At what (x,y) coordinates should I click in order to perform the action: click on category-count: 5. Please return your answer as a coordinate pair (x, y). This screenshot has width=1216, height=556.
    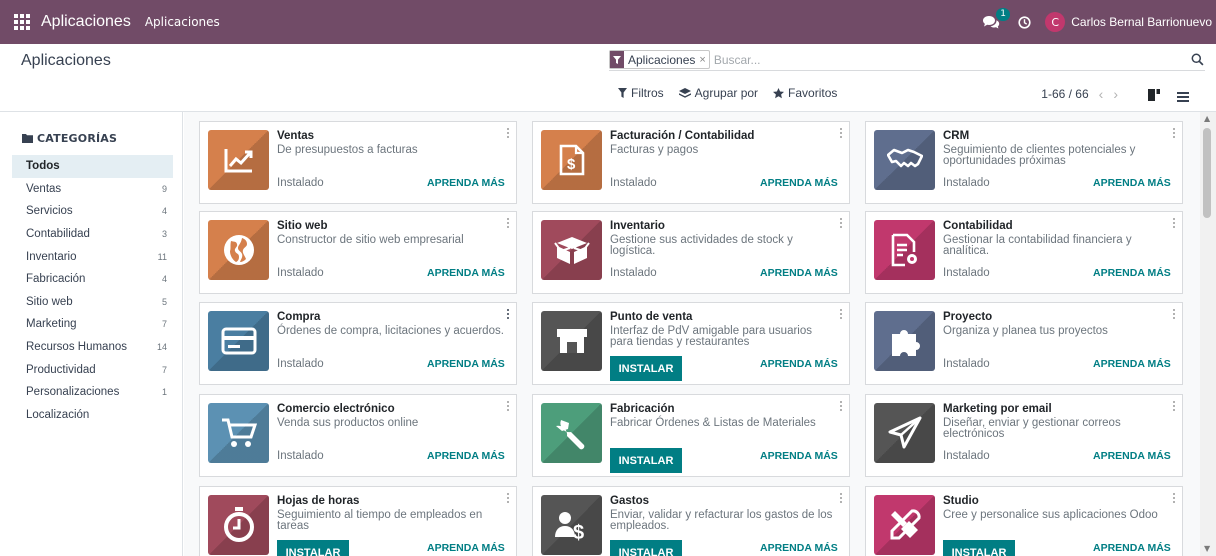
    Looking at the image, I should click on (164, 301).